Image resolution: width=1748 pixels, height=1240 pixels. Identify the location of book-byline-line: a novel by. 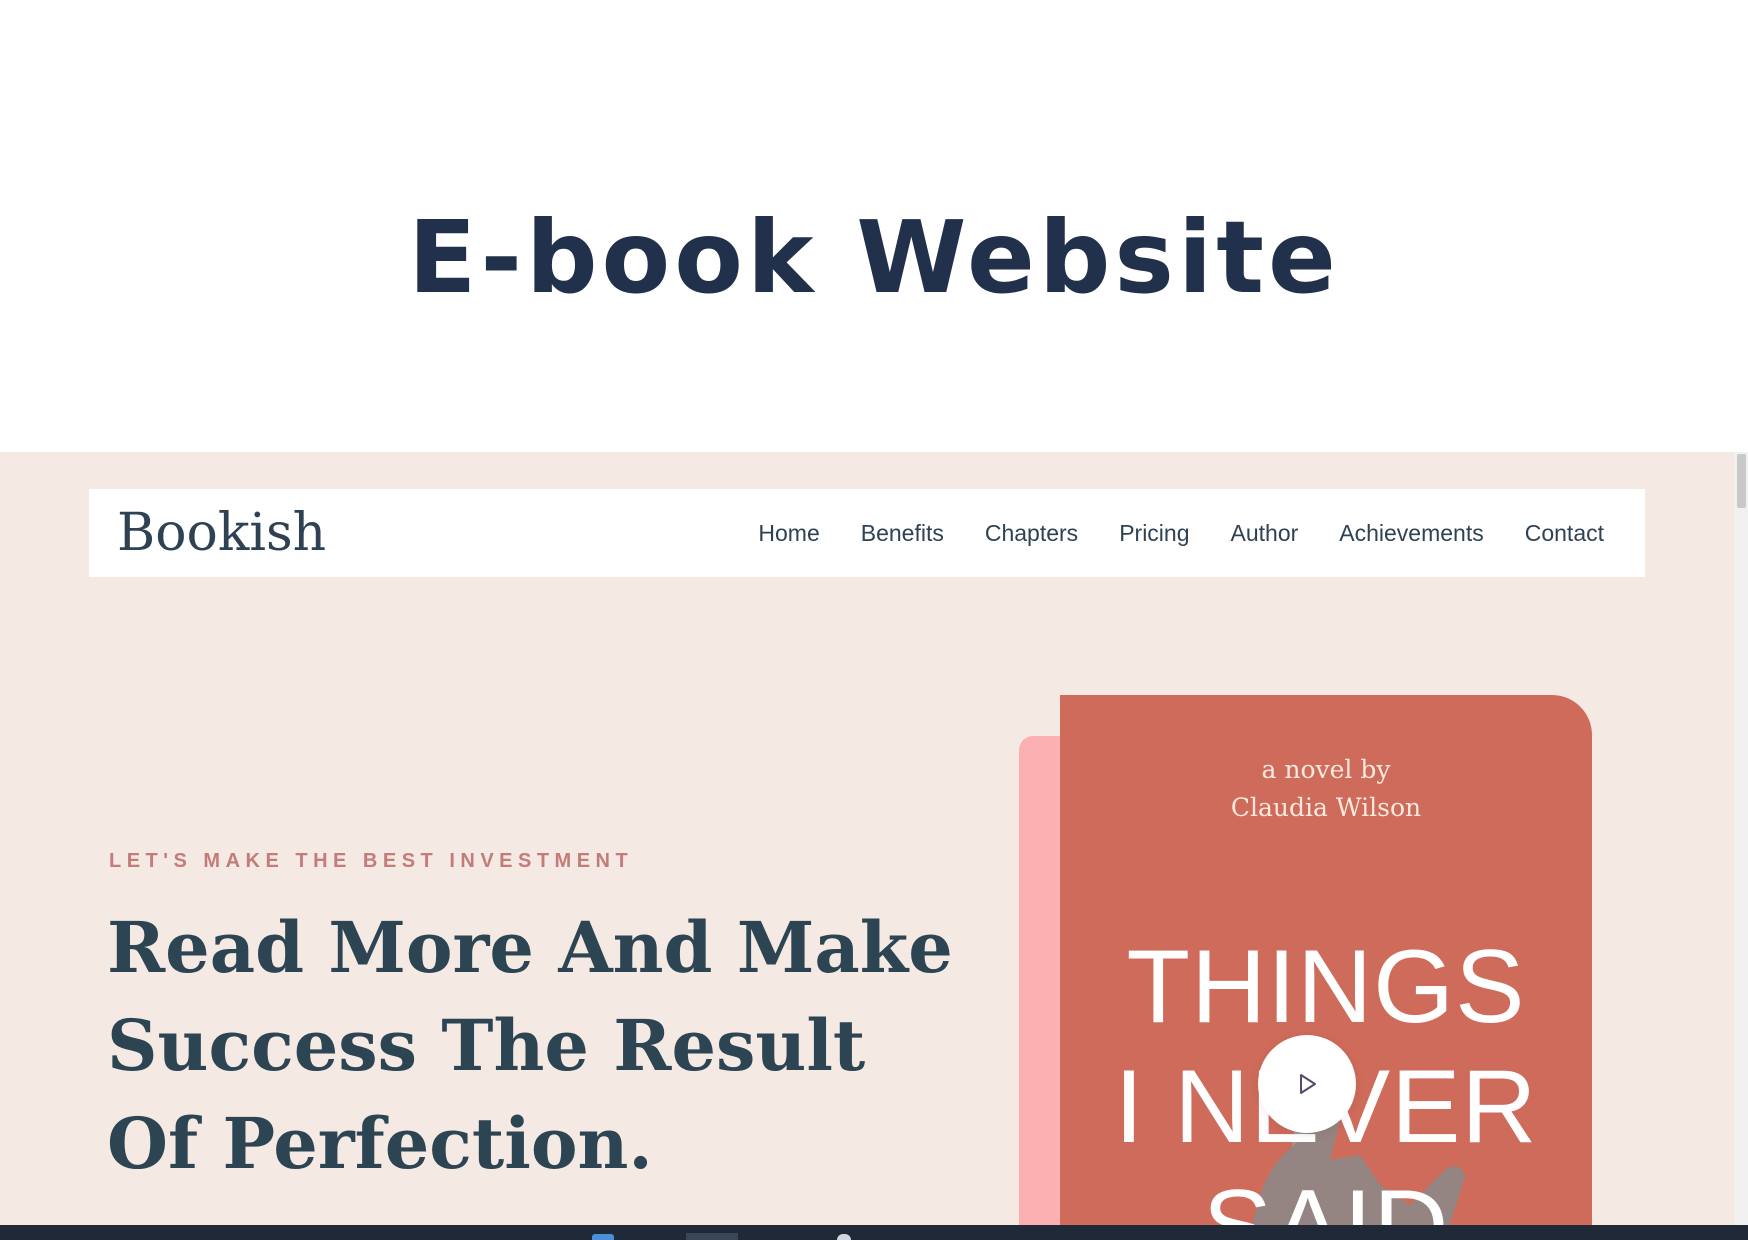
(1326, 769).